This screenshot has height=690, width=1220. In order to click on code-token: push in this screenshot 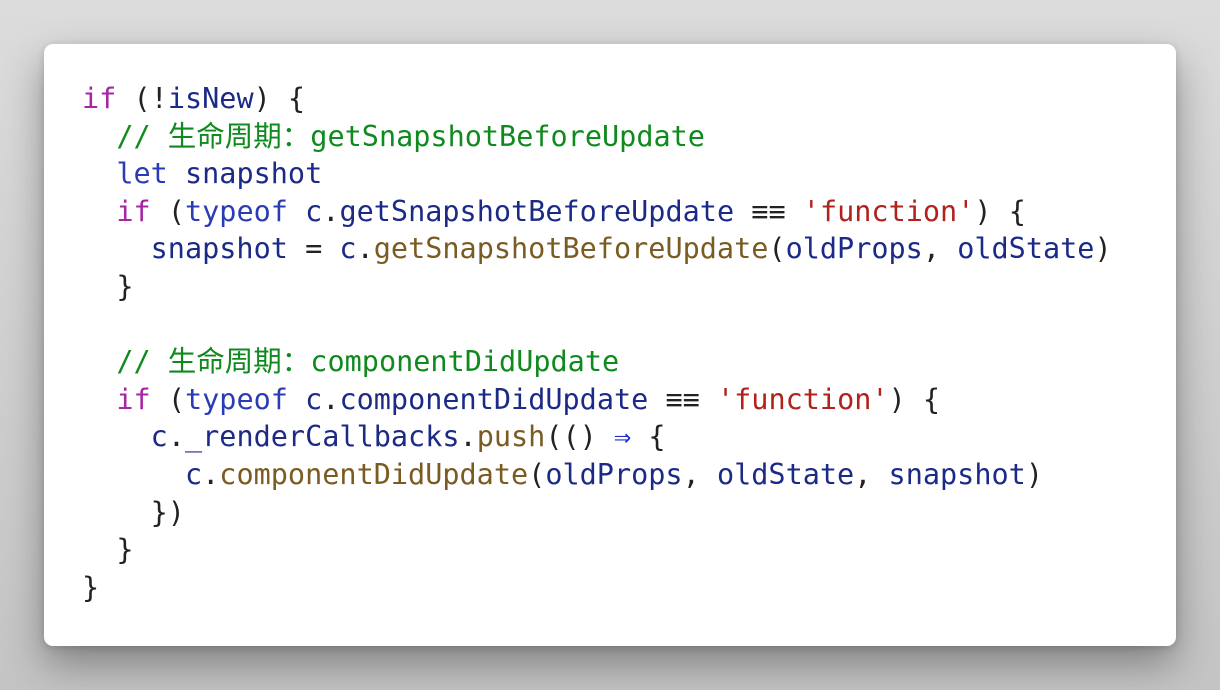, I will do `click(511, 437)`.